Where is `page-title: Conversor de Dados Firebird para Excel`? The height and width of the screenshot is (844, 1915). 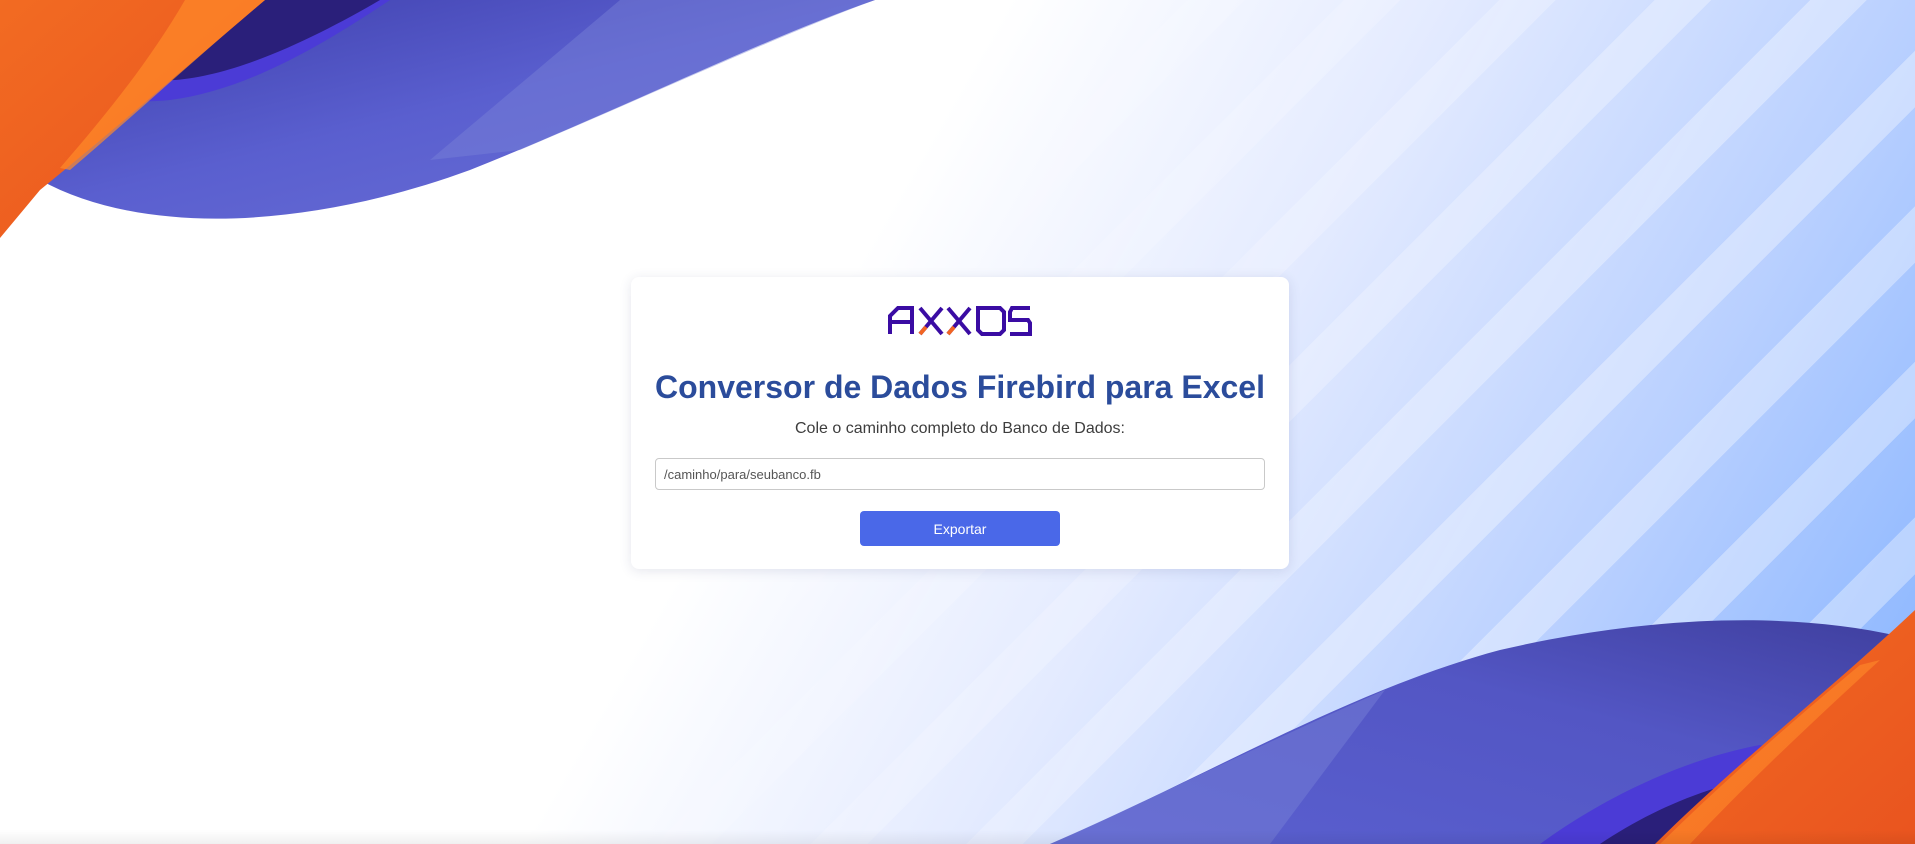
page-title: Conversor de Dados Firebird para Excel is located at coordinates (960, 387).